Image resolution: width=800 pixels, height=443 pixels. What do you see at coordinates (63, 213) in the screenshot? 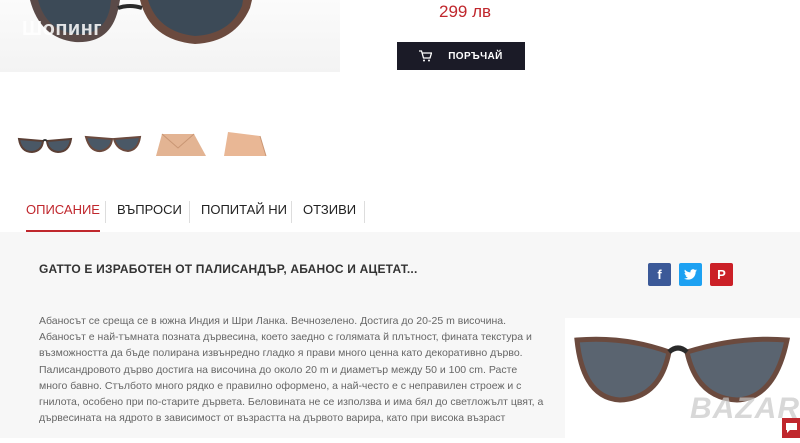
I see `tab-description: ОПИСАНИЕ` at bounding box center [63, 213].